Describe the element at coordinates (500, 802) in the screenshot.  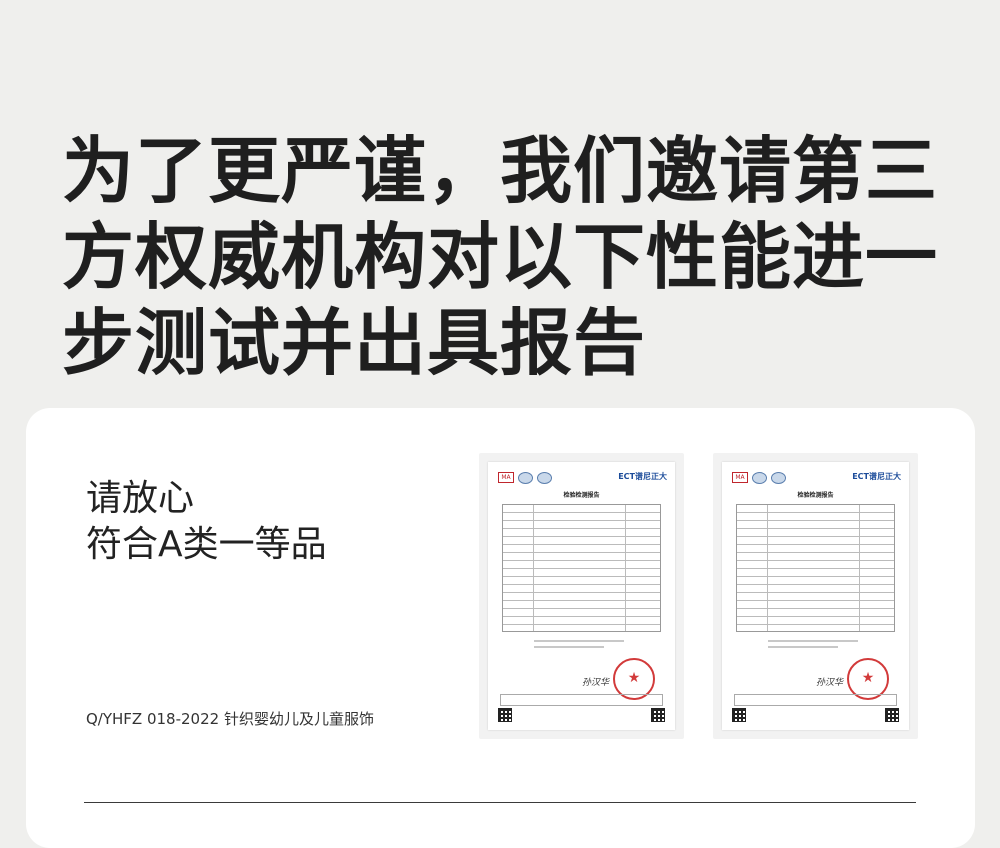
I see `divider` at that location.